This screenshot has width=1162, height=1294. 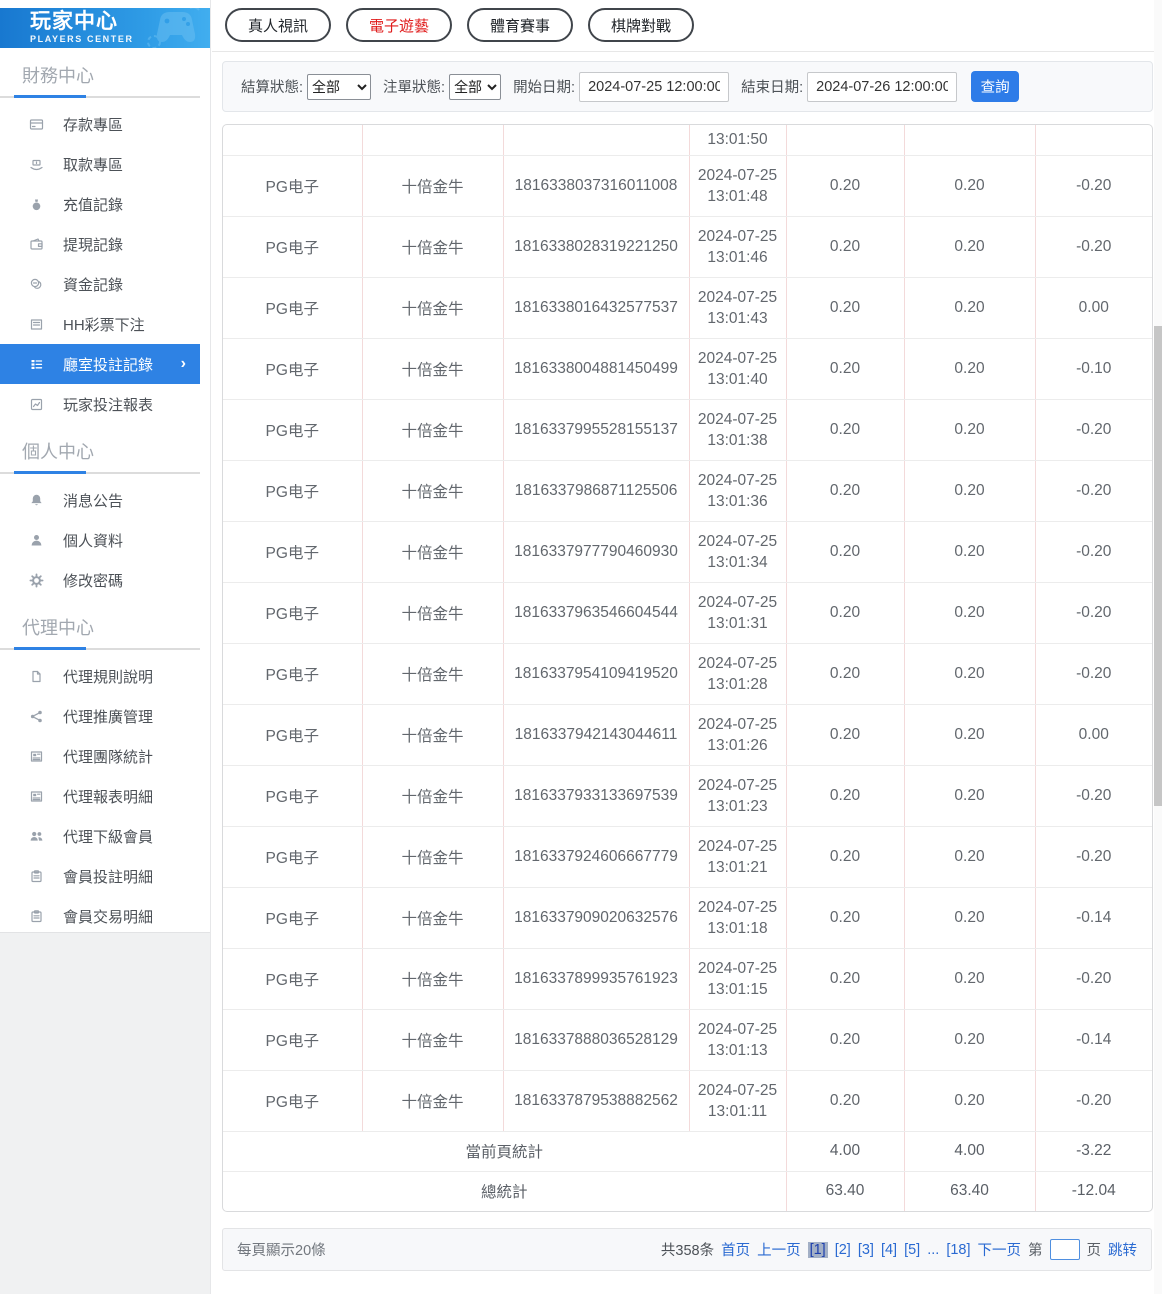 What do you see at coordinates (687, 140) in the screenshot?
I see `table-row-partial: 13:01:50` at bounding box center [687, 140].